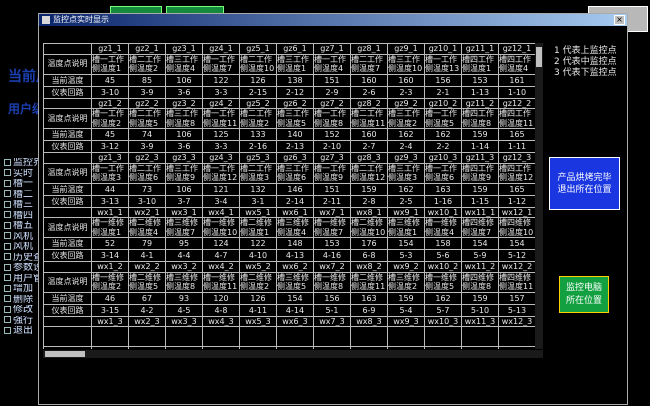 Image resolution: width=650 pixels, height=406 pixels. Describe the element at coordinates (585, 51) in the screenshot. I see `legend-line: 1 代表上监控点` at that location.